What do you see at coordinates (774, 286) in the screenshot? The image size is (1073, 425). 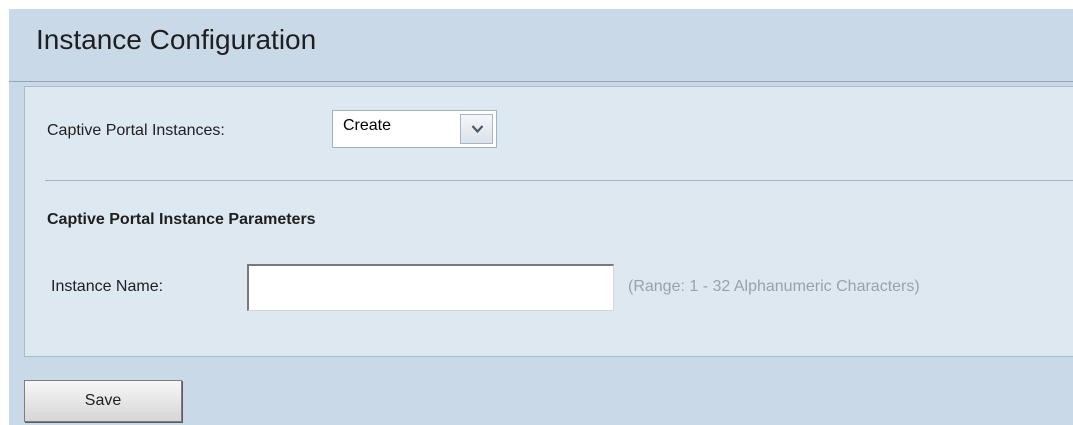 I see `instance-name-range-hint: (Range: 1 - 32 Alphanumeric Characters)` at bounding box center [774, 286].